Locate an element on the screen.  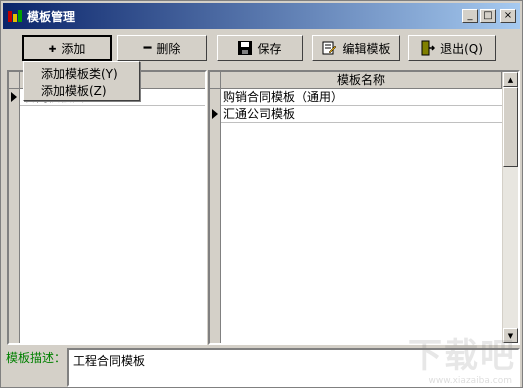
add-dropdown-menu: 添加模板类(Y) 添加模板(Z) is located at coordinates (81, 81).